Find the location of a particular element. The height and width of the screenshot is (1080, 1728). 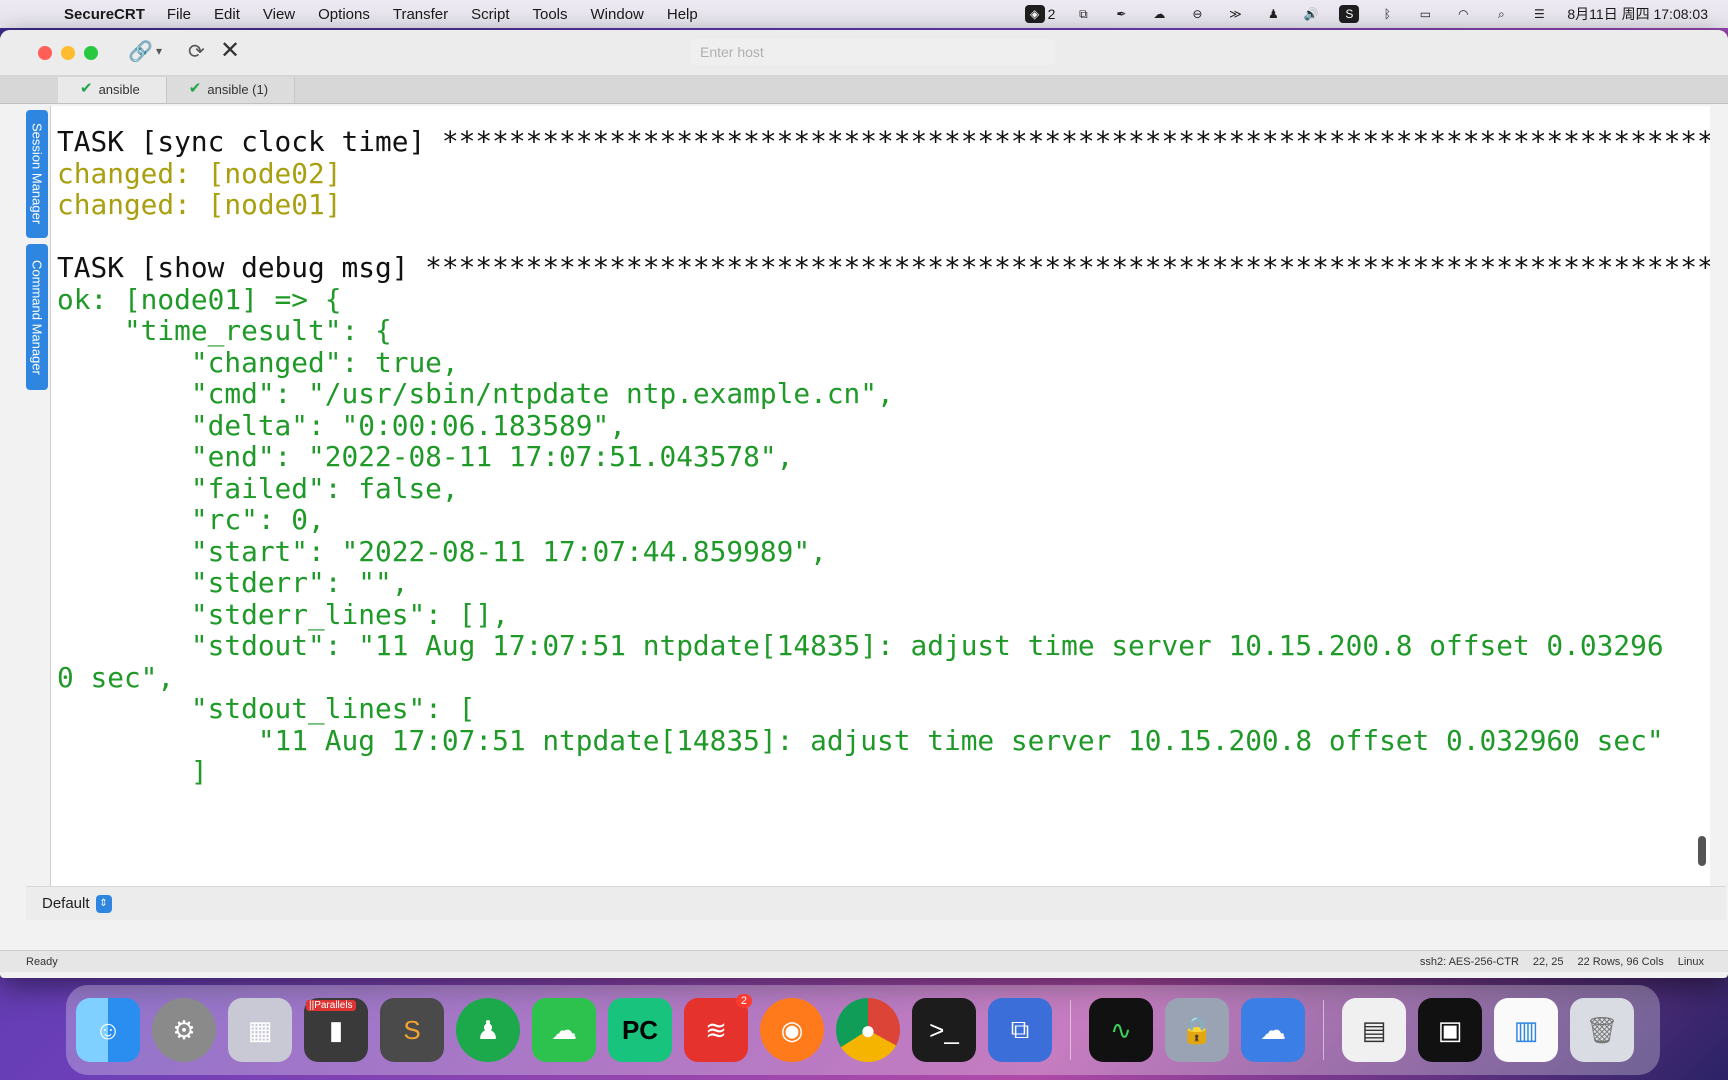

updown-chevron-icon: ⇕ is located at coordinates (103, 903).